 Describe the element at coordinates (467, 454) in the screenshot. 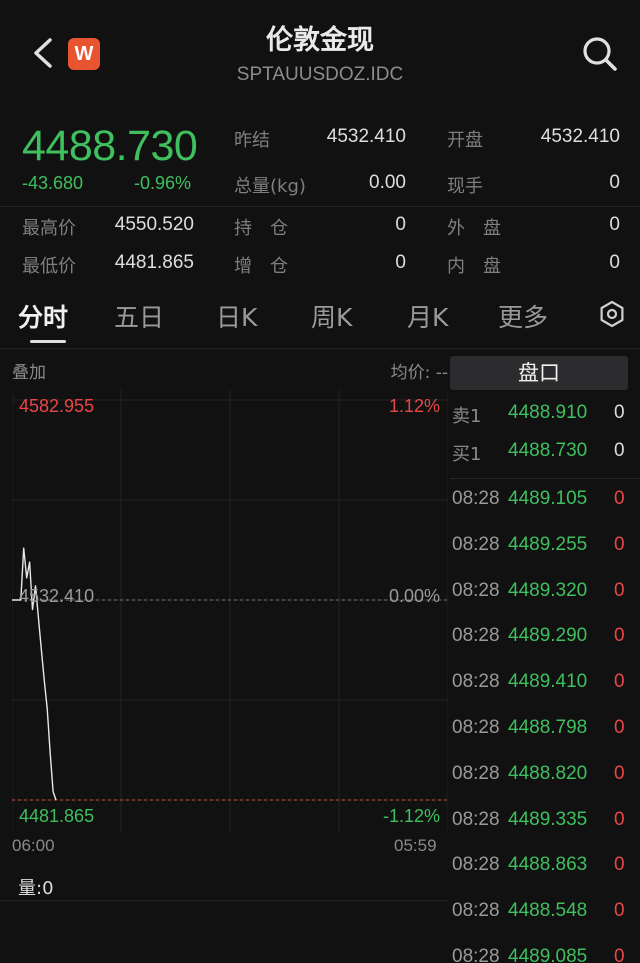

I see `bid-label: 买1` at that location.